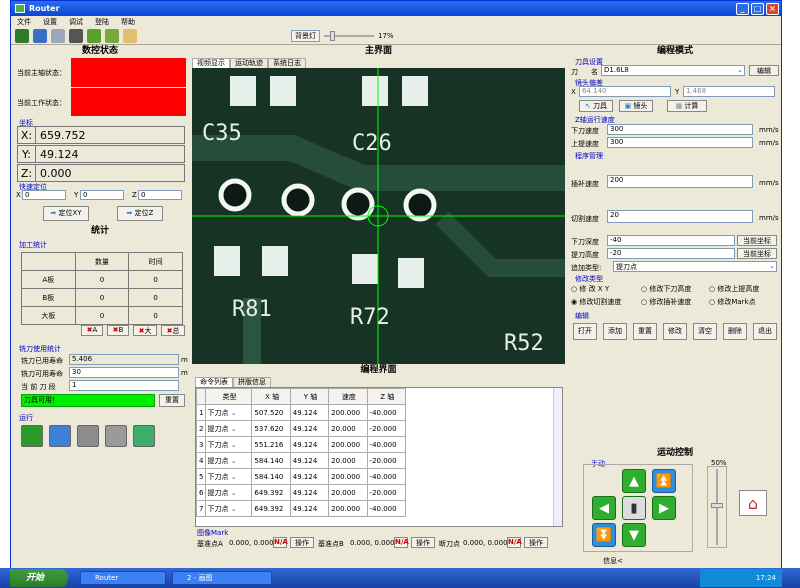 This screenshot has width=800, height=588. What do you see at coordinates (160, 195) in the screenshot?
I see `quick-z-input: 0` at bounding box center [160, 195].